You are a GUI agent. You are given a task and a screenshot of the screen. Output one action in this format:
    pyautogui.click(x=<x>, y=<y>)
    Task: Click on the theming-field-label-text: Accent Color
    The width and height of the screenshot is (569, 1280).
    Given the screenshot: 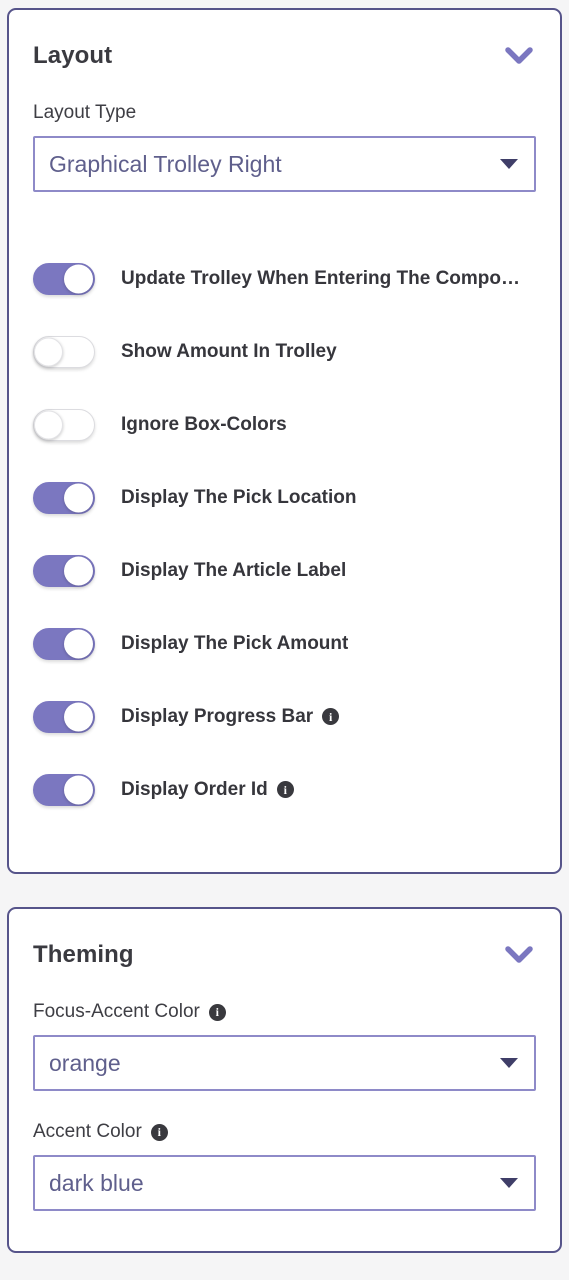 What is the action you would take?
    pyautogui.click(x=87, y=1131)
    